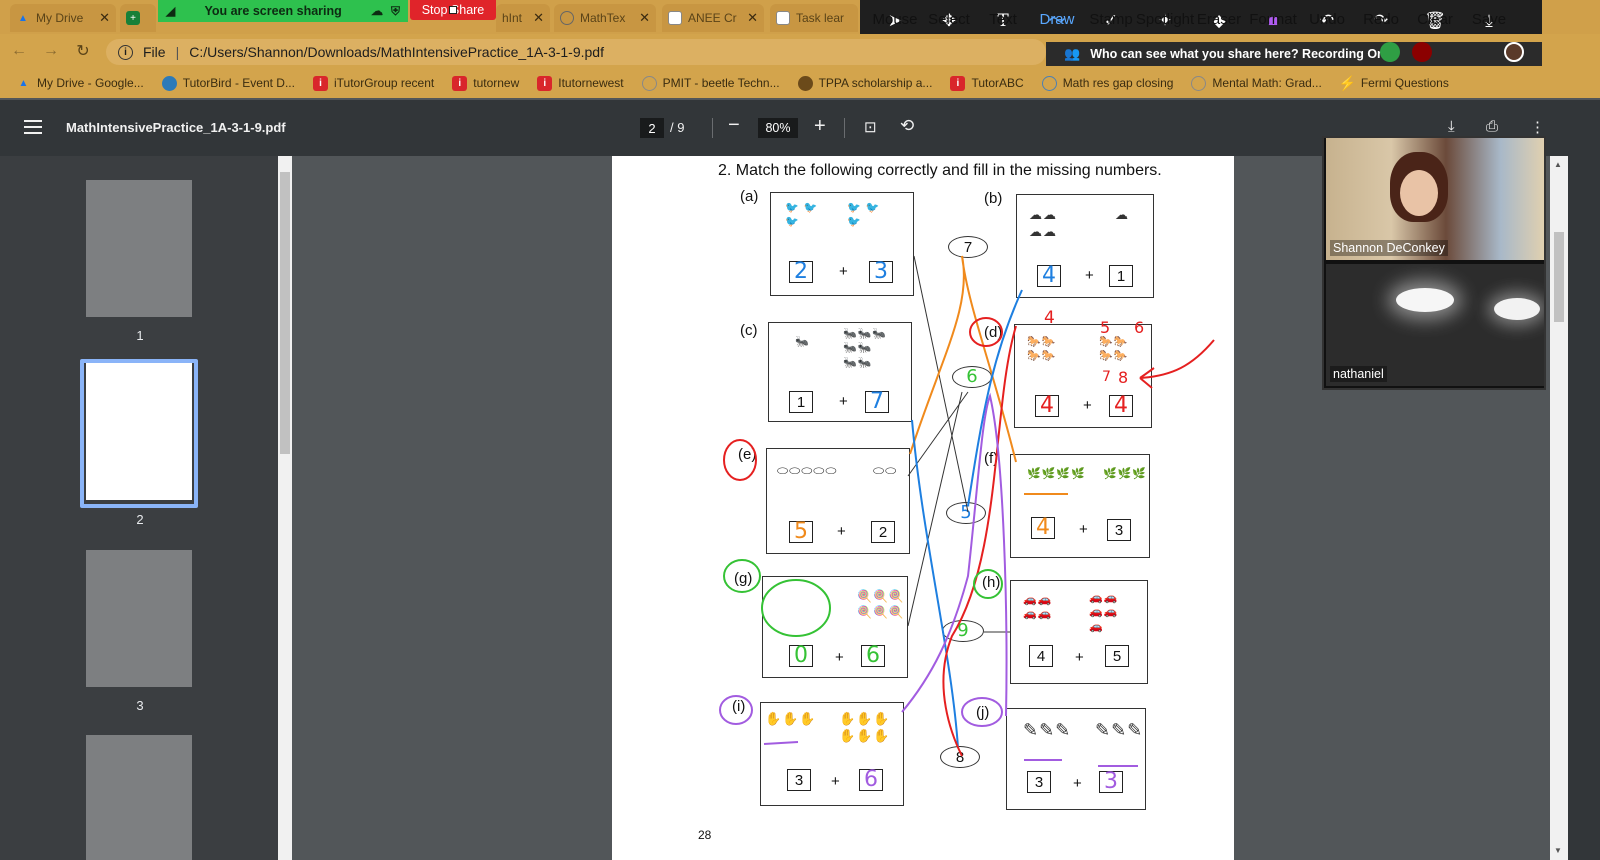 This screenshot has width=1600, height=860. Describe the element at coordinates (285, 508) in the screenshot. I see `sidebar-scrollbar` at that location.